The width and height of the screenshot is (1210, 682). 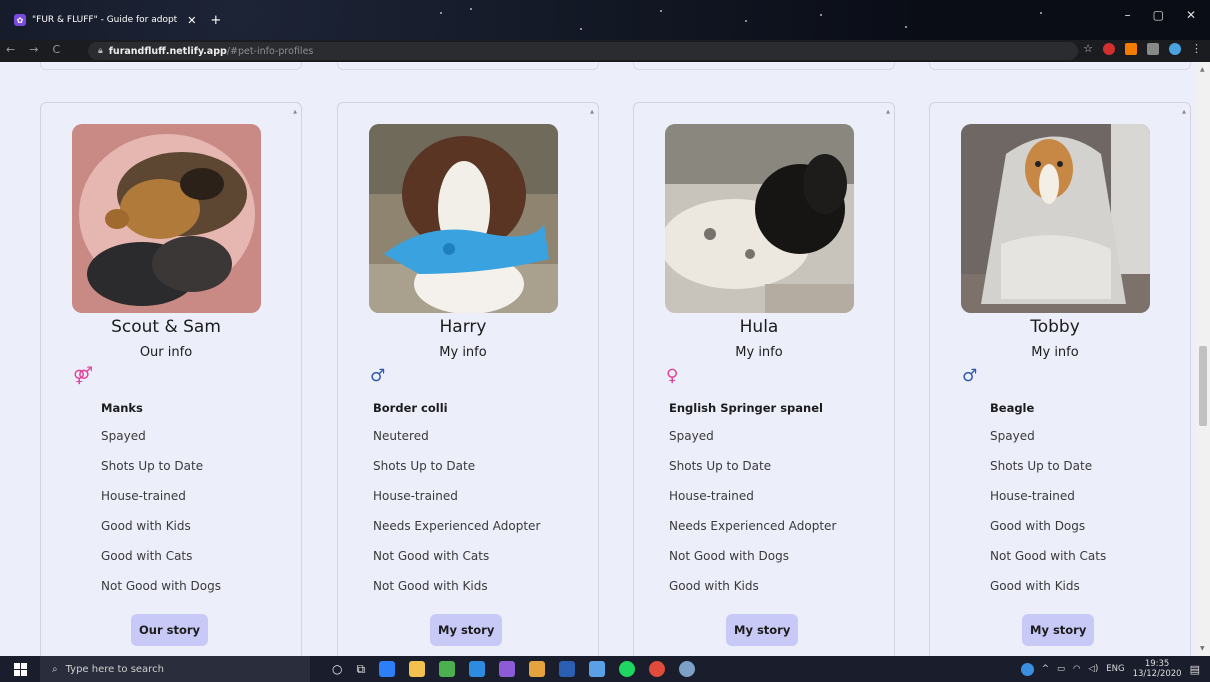 I want to click on trait-item: Not Good with Kids, so click(x=430, y=586).